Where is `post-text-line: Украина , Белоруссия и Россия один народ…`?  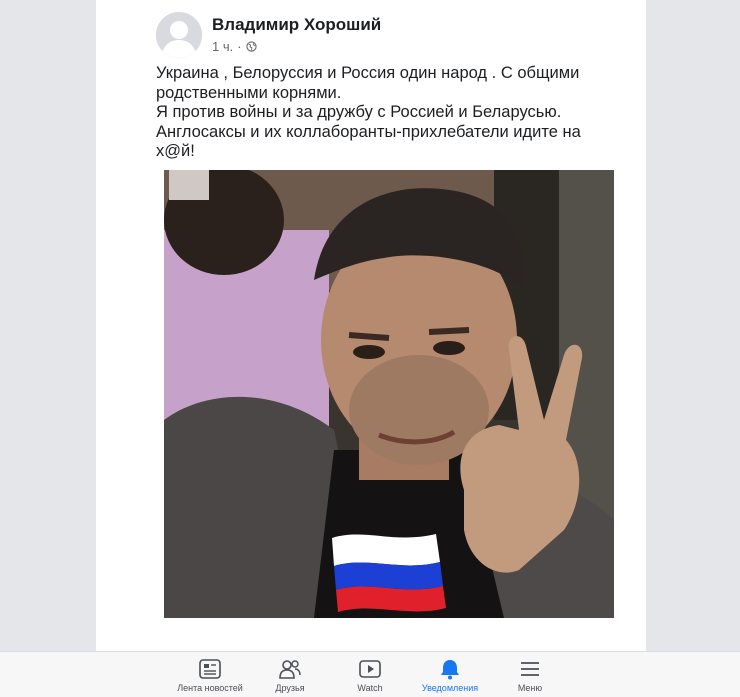 post-text-line: Украина , Белоруссия и Россия один народ… is located at coordinates (368, 73).